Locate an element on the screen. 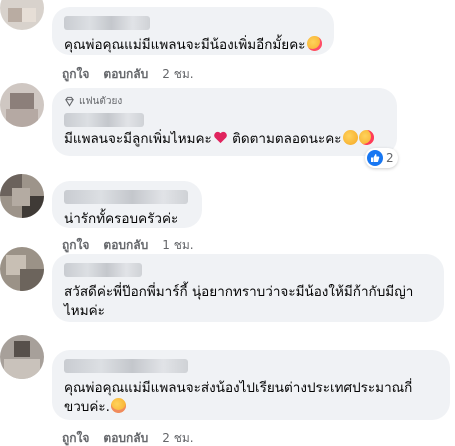 This screenshot has height=446, width=455. timestamp: 1 ชม. is located at coordinates (177, 245).